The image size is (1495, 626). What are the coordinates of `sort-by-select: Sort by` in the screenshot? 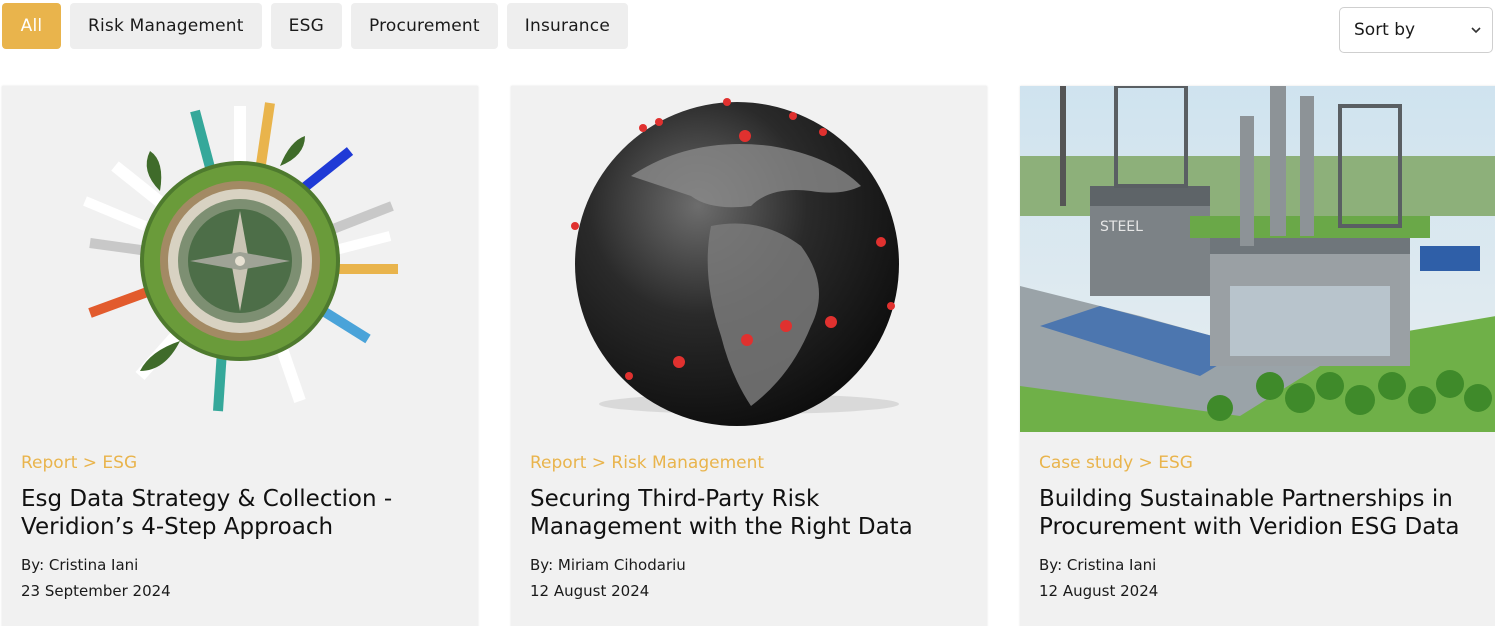 It's located at (1416, 30).